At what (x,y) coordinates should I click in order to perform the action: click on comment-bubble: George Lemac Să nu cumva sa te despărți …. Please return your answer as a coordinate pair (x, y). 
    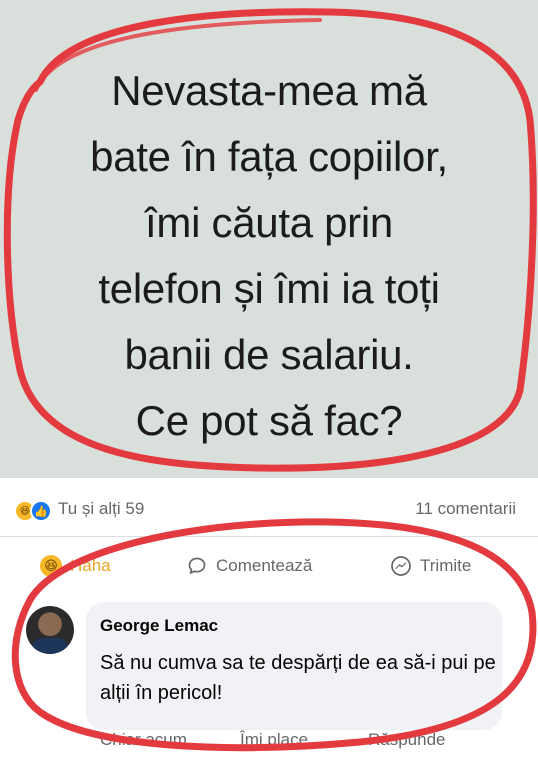
    Looking at the image, I should click on (294, 666).